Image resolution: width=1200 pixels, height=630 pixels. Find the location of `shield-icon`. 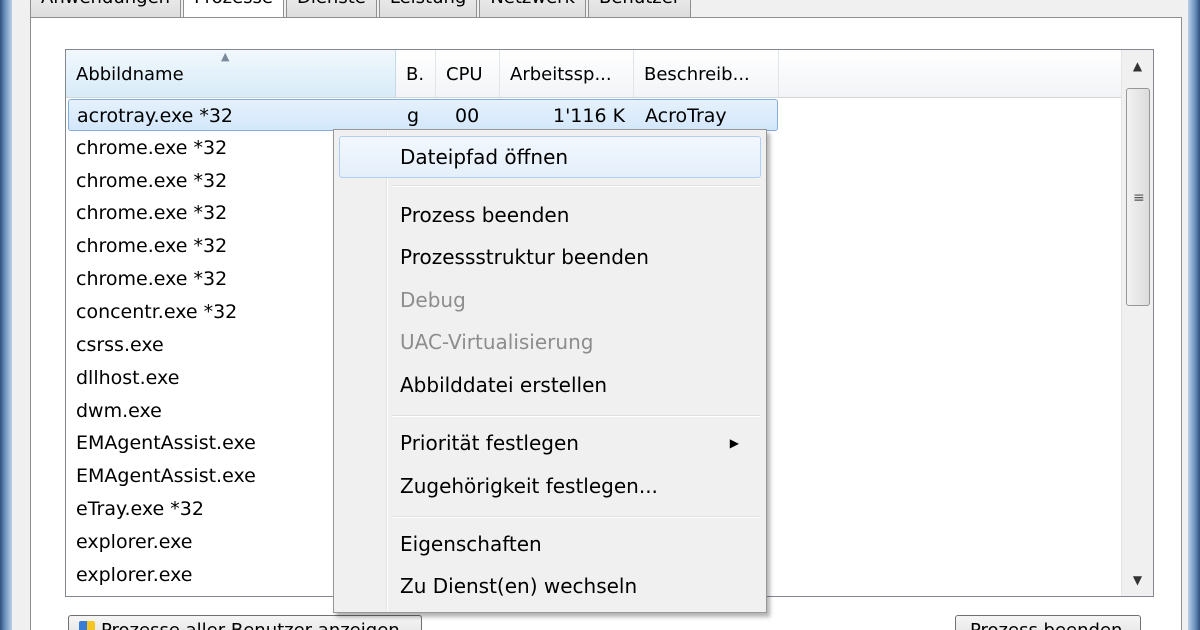

shield-icon is located at coordinates (87, 625).